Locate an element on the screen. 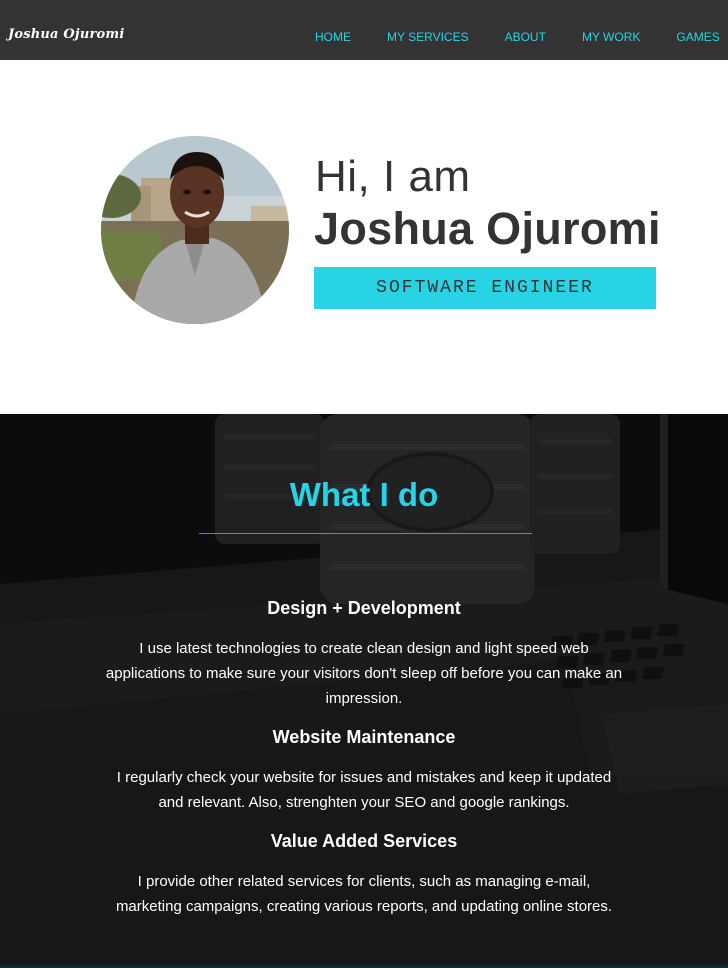 The width and height of the screenshot is (728, 968). site-logo: Joshua Ojuromi is located at coordinates (66, 34).